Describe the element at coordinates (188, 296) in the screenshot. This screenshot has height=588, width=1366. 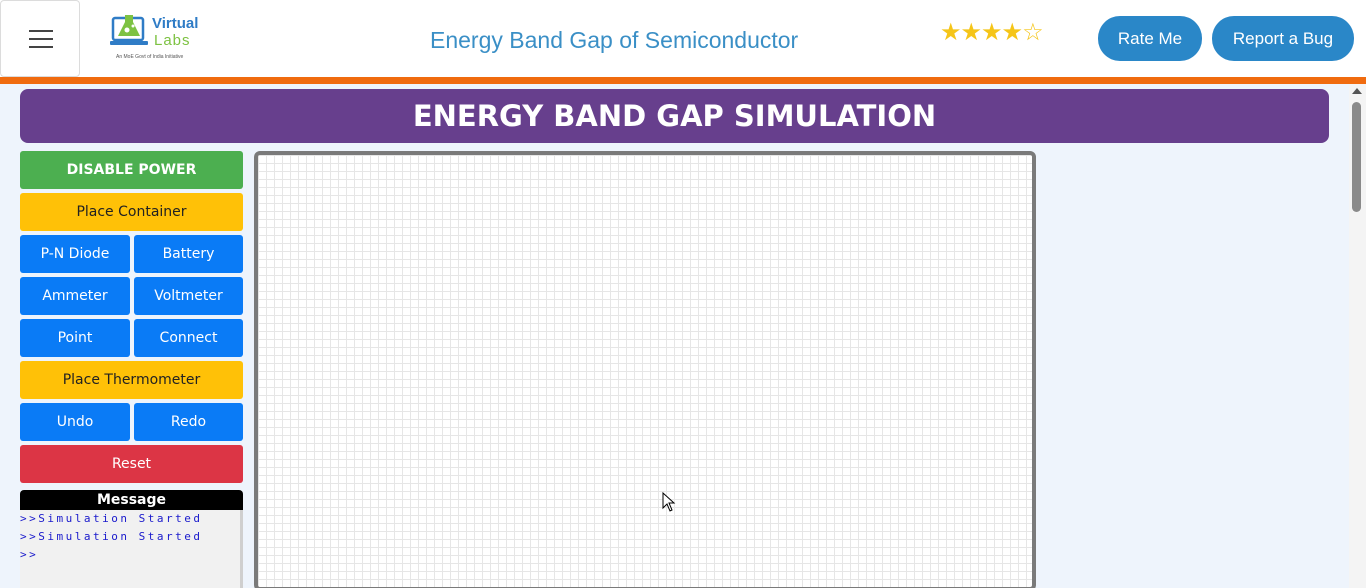
I see `voltmeter-button: Voltmeter` at that location.